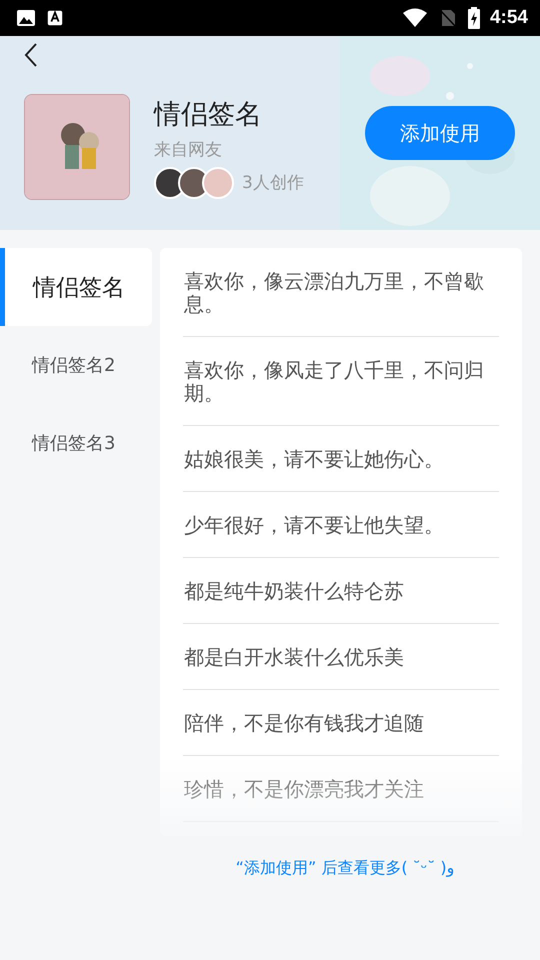 The image size is (540, 960). What do you see at coordinates (415, 18) in the screenshot?
I see `wifi-icon` at bounding box center [415, 18].